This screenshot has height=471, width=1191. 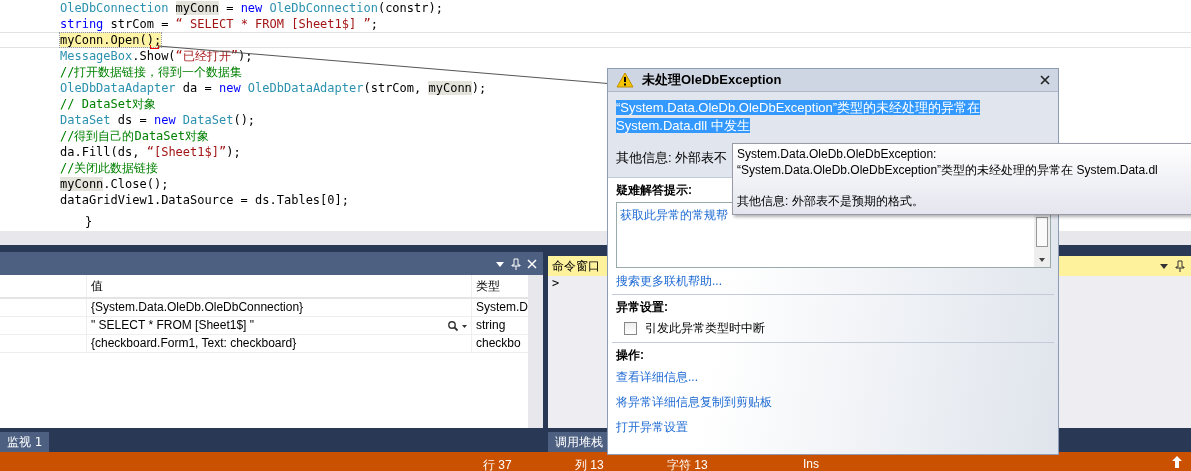 What do you see at coordinates (154, 47) in the screenshot?
I see `error-squiggle` at bounding box center [154, 47].